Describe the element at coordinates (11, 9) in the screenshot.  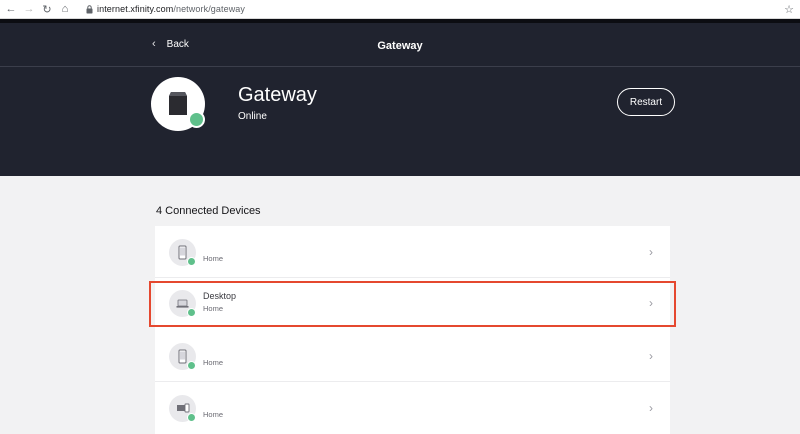
I see `arrow-left-icon: ←` at that location.